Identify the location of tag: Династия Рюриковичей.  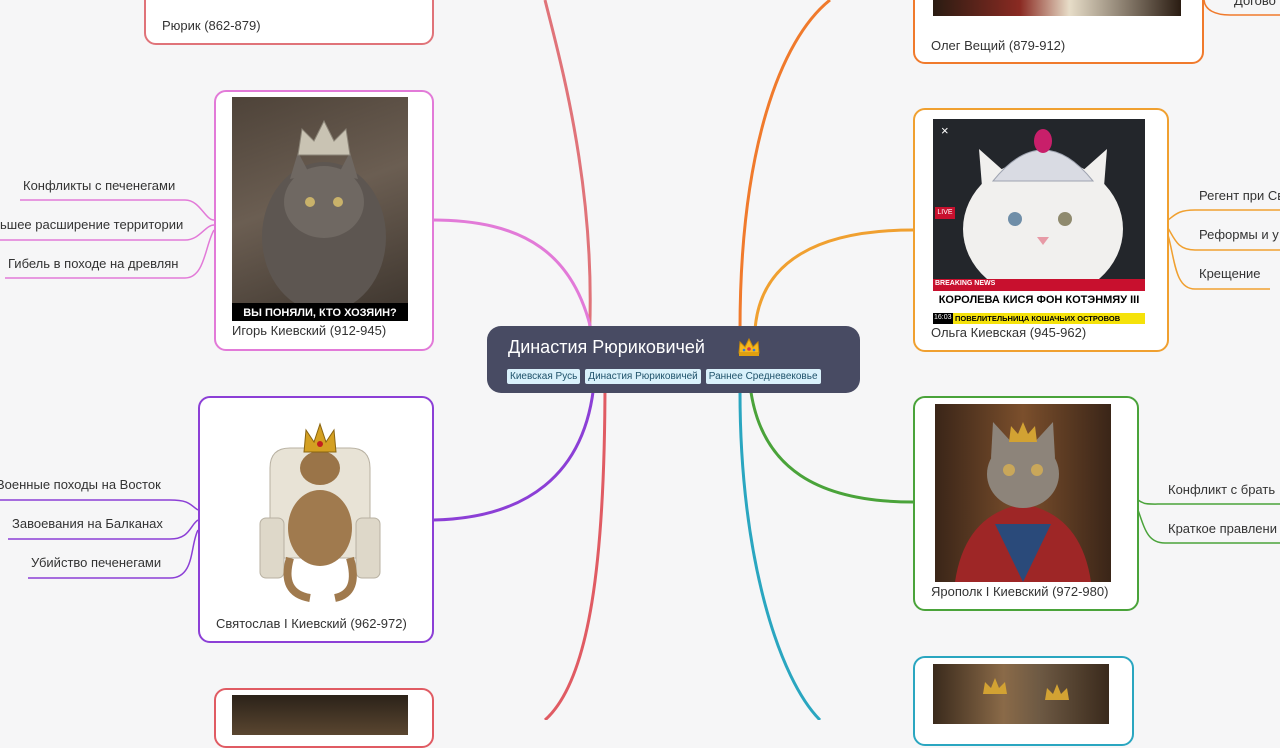
(643, 376).